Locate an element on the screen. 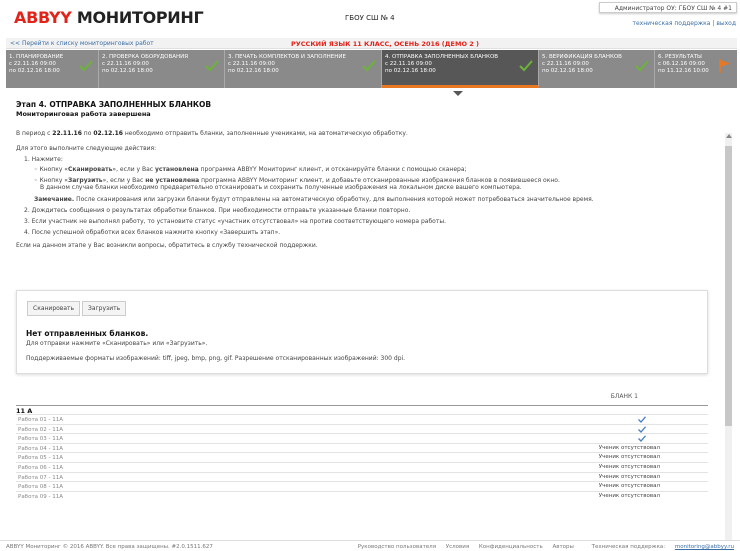 The width and height of the screenshot is (740, 551). school-name: ГБОУ СШ № 4 is located at coordinates (370, 18).